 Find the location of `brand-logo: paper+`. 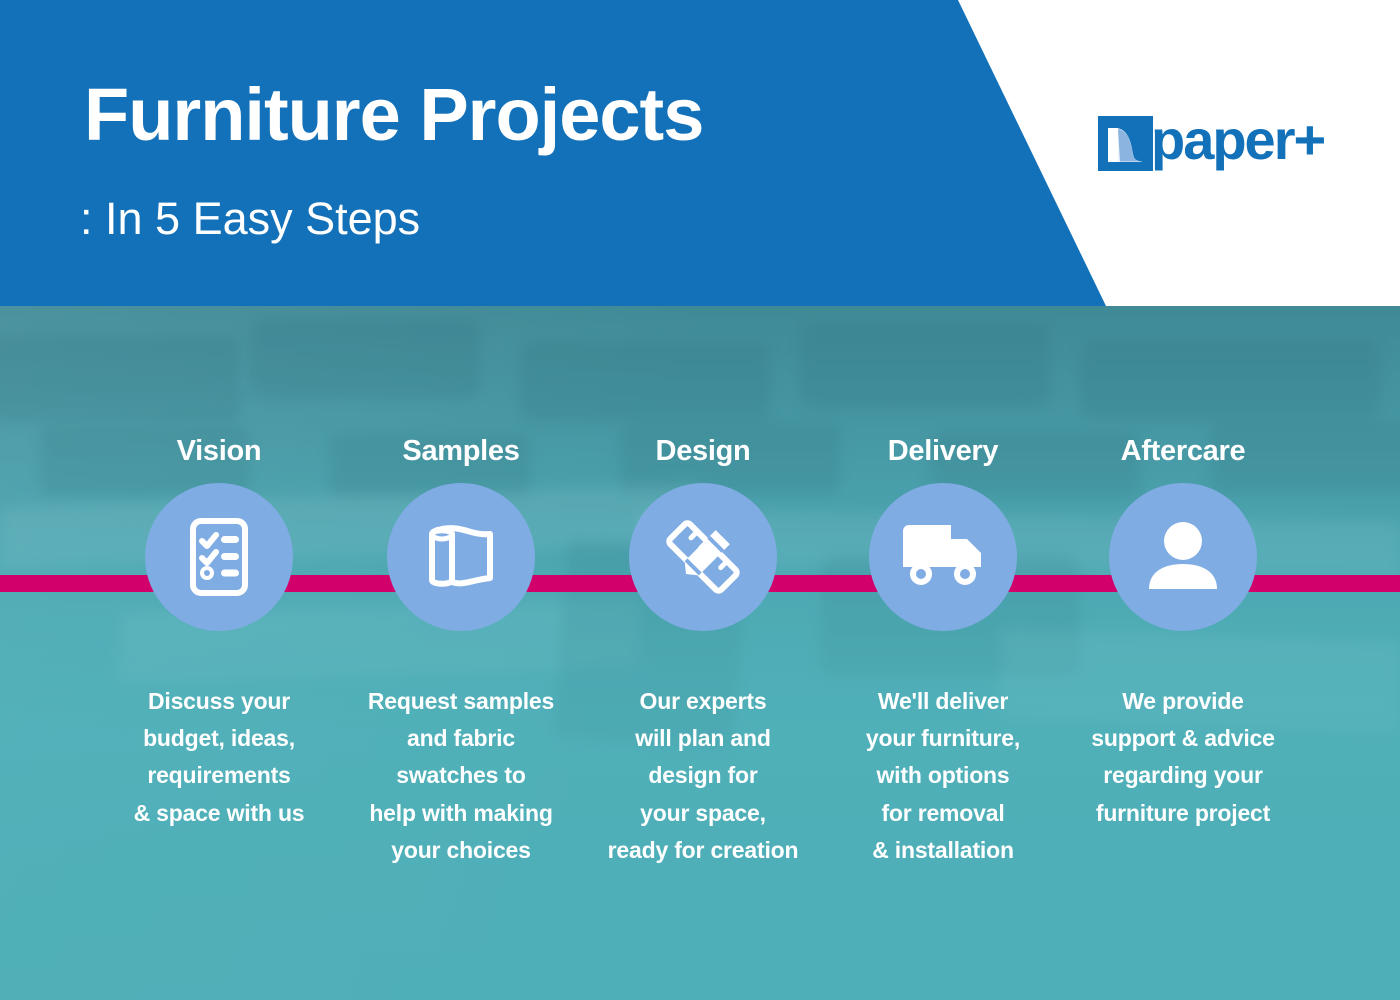

brand-logo: paper+ is located at coordinates (1212, 141).